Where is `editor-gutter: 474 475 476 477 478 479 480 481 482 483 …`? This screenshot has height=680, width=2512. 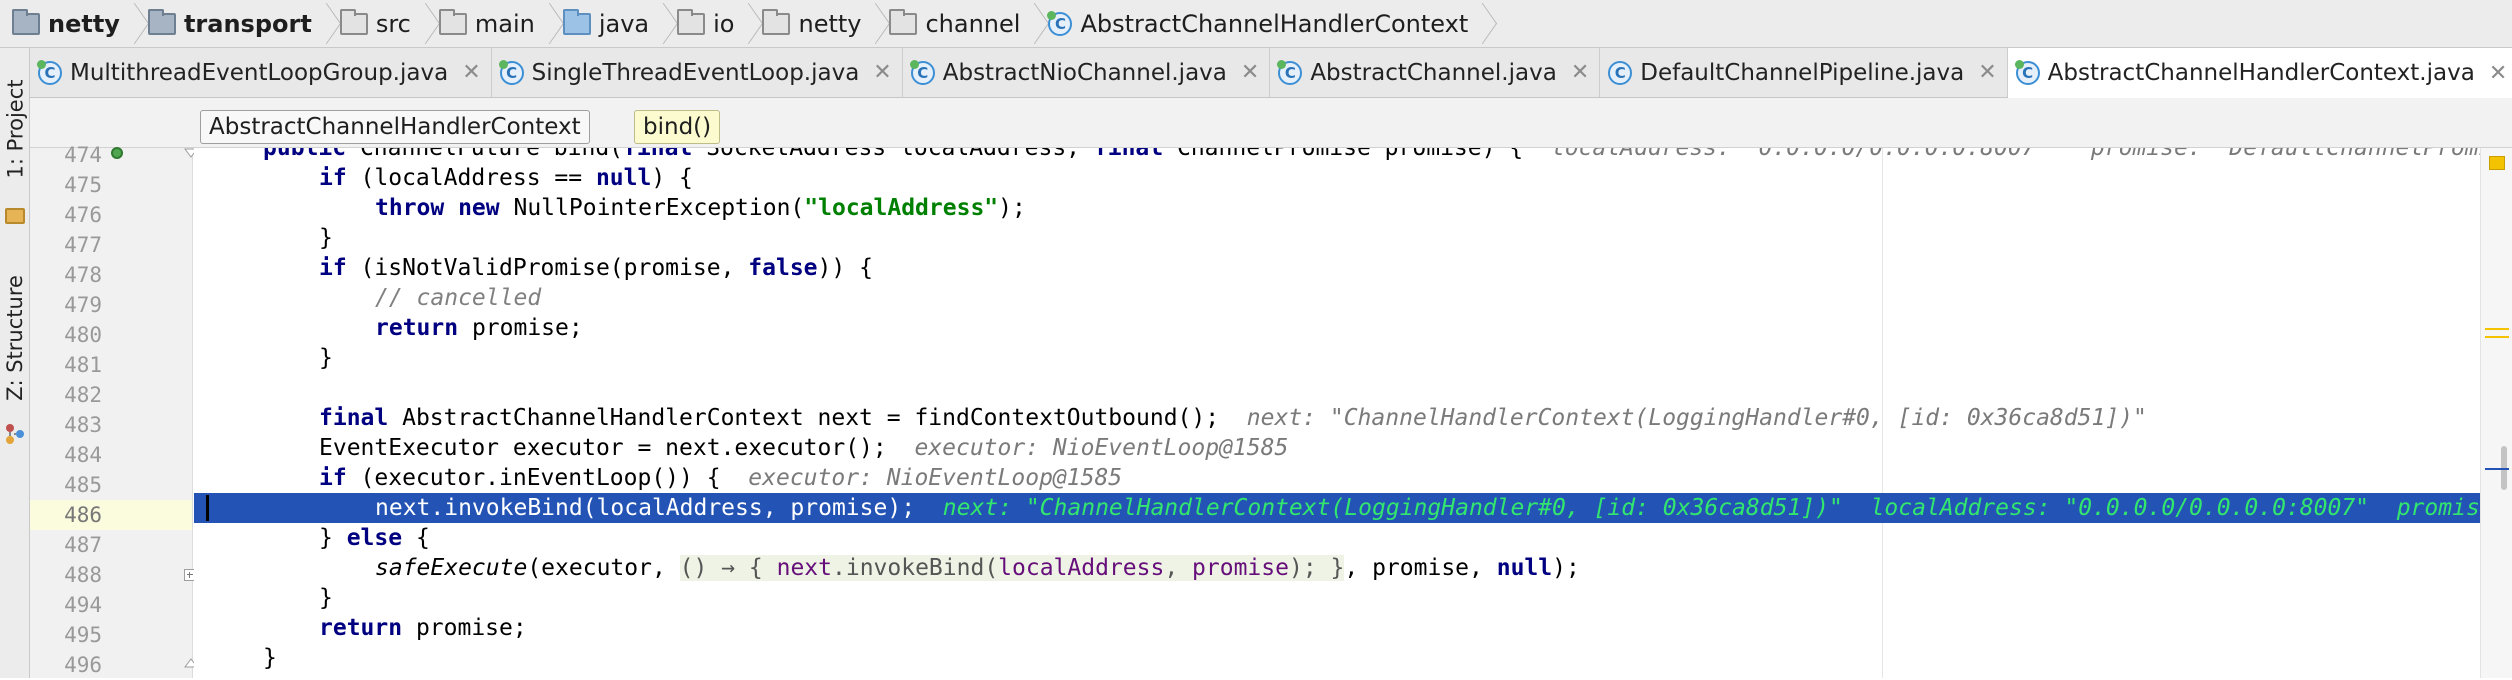
editor-gutter: 474 475 476 477 478 479 480 481 482 483 … is located at coordinates (114, 410).